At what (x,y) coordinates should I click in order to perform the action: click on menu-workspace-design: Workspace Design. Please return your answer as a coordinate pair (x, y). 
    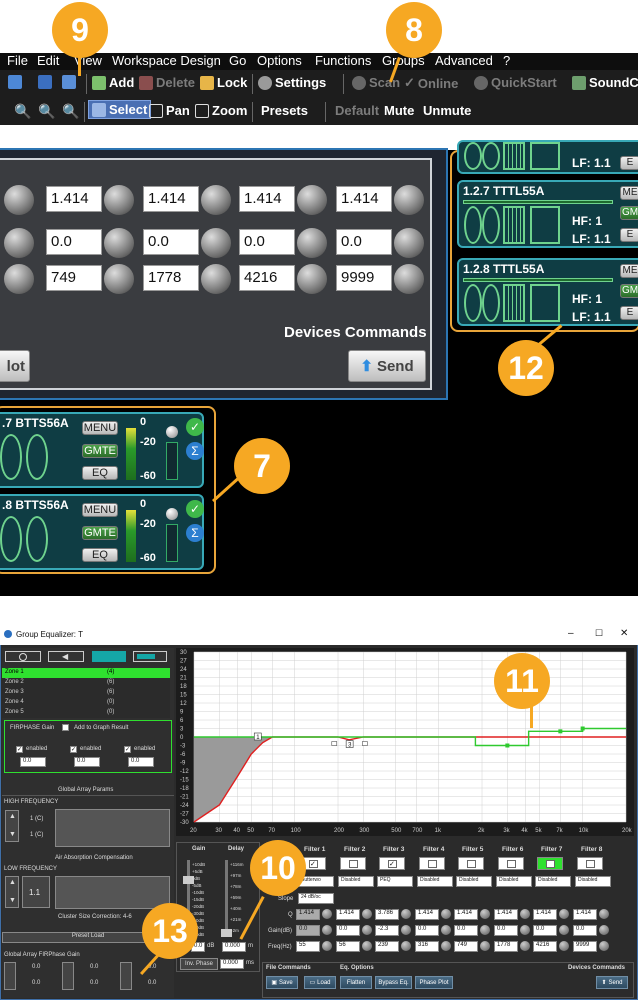
    Looking at the image, I should click on (166, 60).